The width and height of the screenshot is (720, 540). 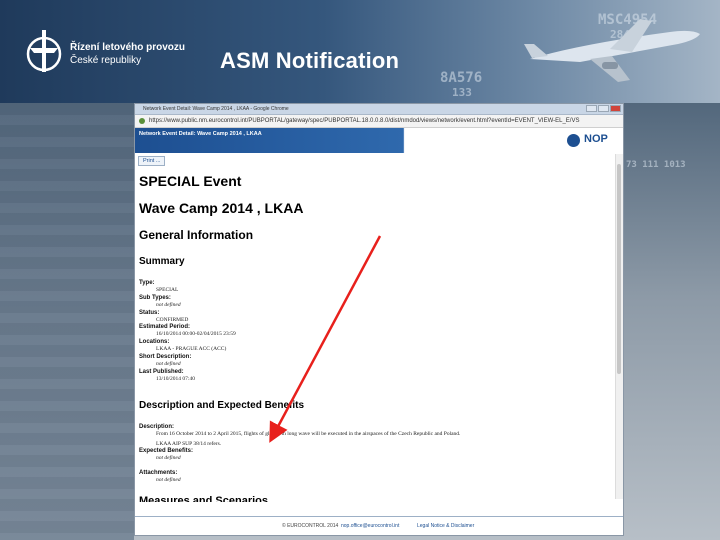 What do you see at coordinates (221, 208) in the screenshot?
I see `event-name-heading: Wave Camp 2014 , LKAA` at bounding box center [221, 208].